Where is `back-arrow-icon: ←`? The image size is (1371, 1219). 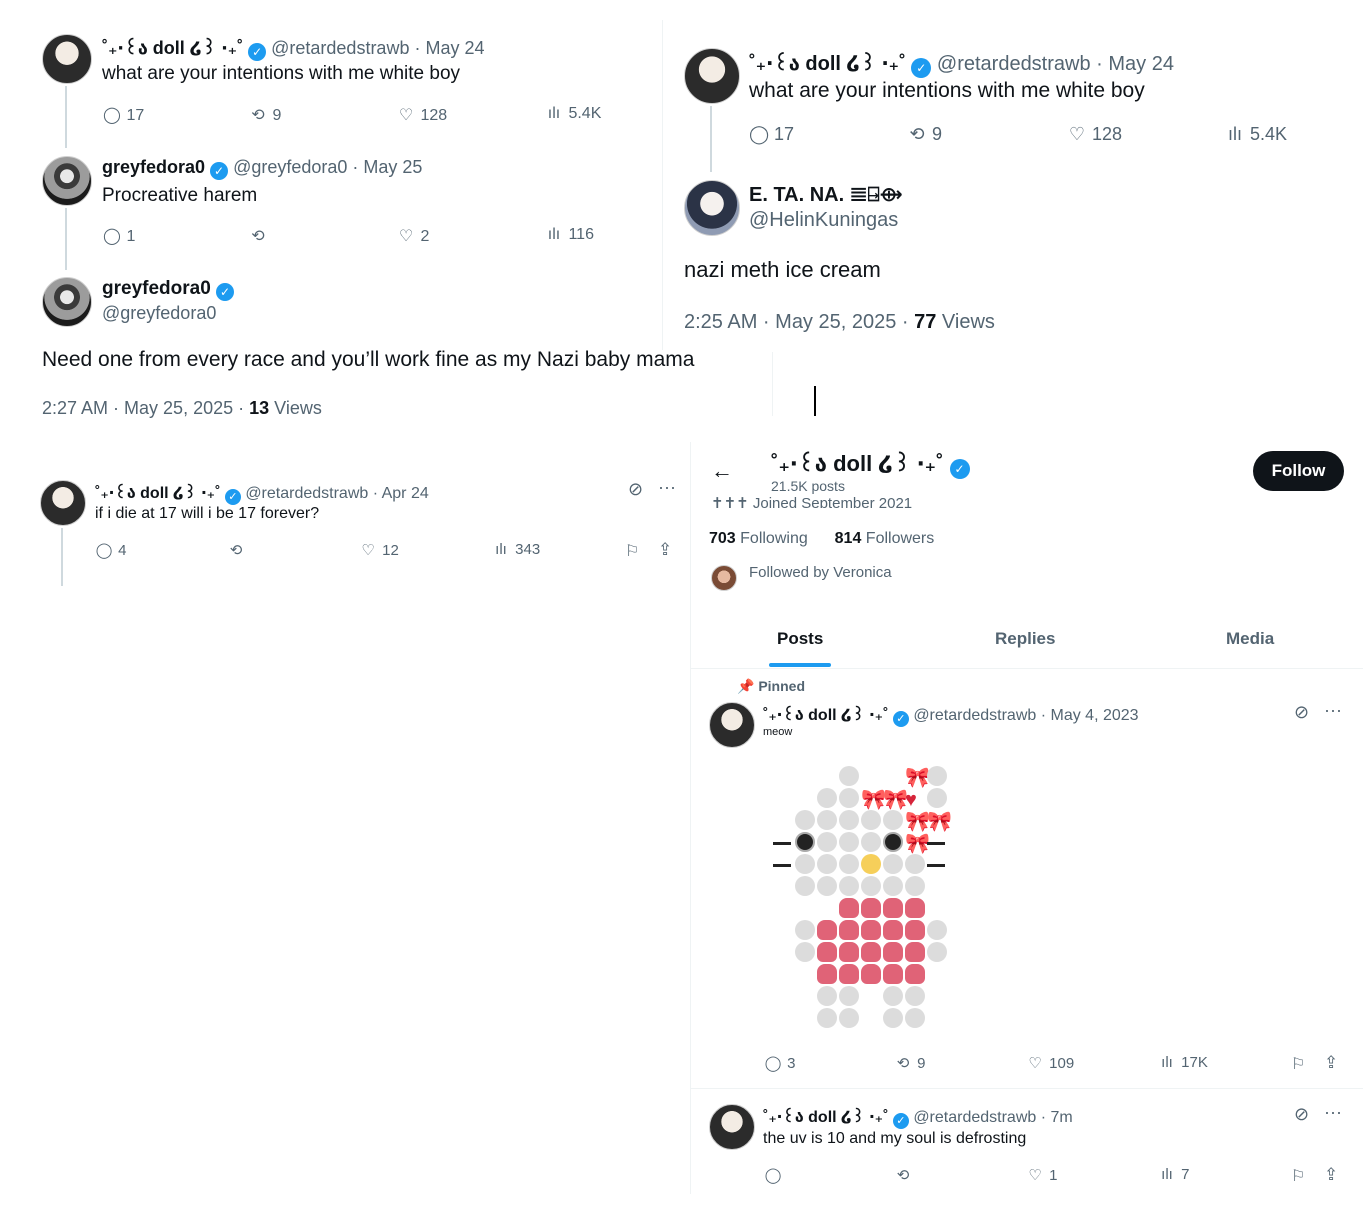
back-arrow-icon: ← is located at coordinates (722, 471).